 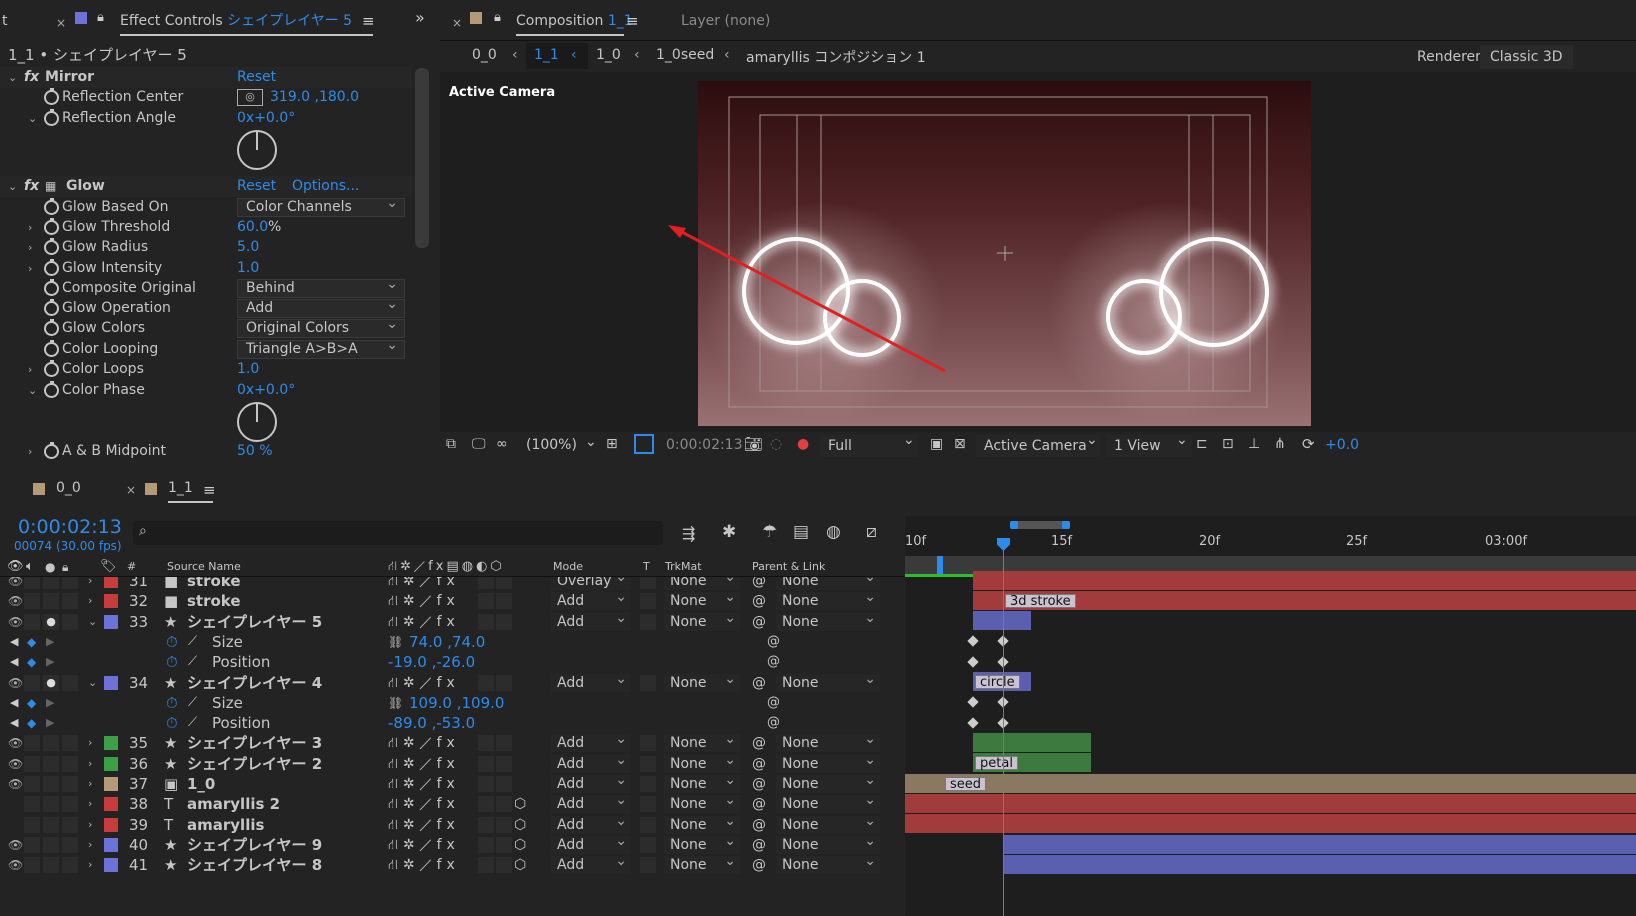 What do you see at coordinates (248, 369) in the screenshot?
I see `prop-value: 1.0` at bounding box center [248, 369].